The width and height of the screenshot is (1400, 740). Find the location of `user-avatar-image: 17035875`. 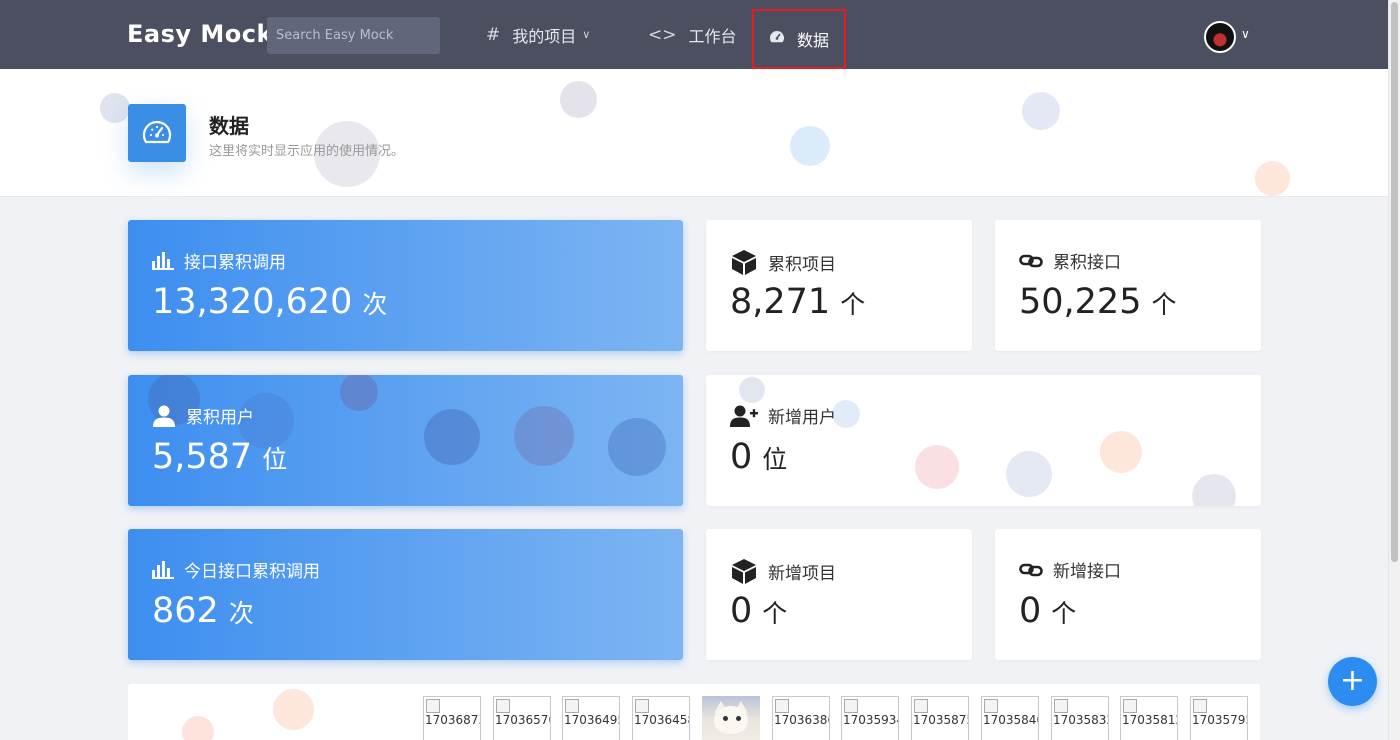

user-avatar-image: 17035875 is located at coordinates (940, 718).